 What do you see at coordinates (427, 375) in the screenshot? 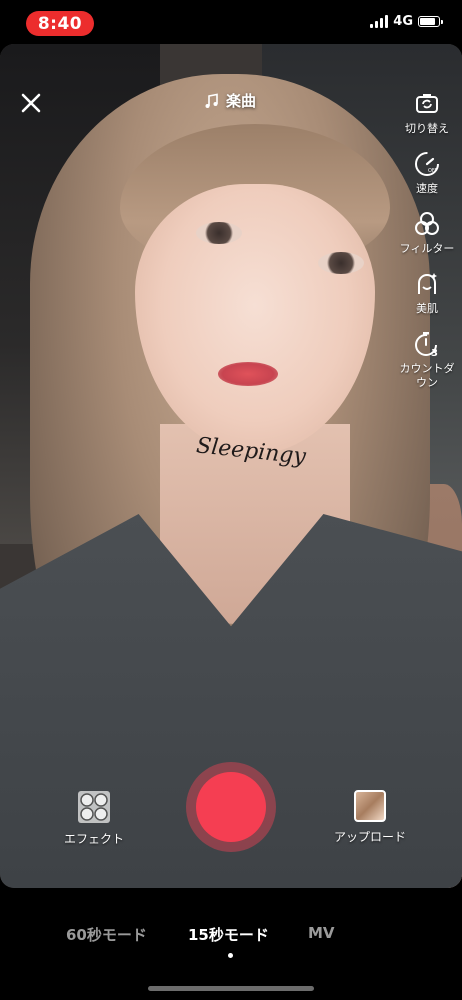
I see `timer-label: カウントダウン` at bounding box center [427, 375].